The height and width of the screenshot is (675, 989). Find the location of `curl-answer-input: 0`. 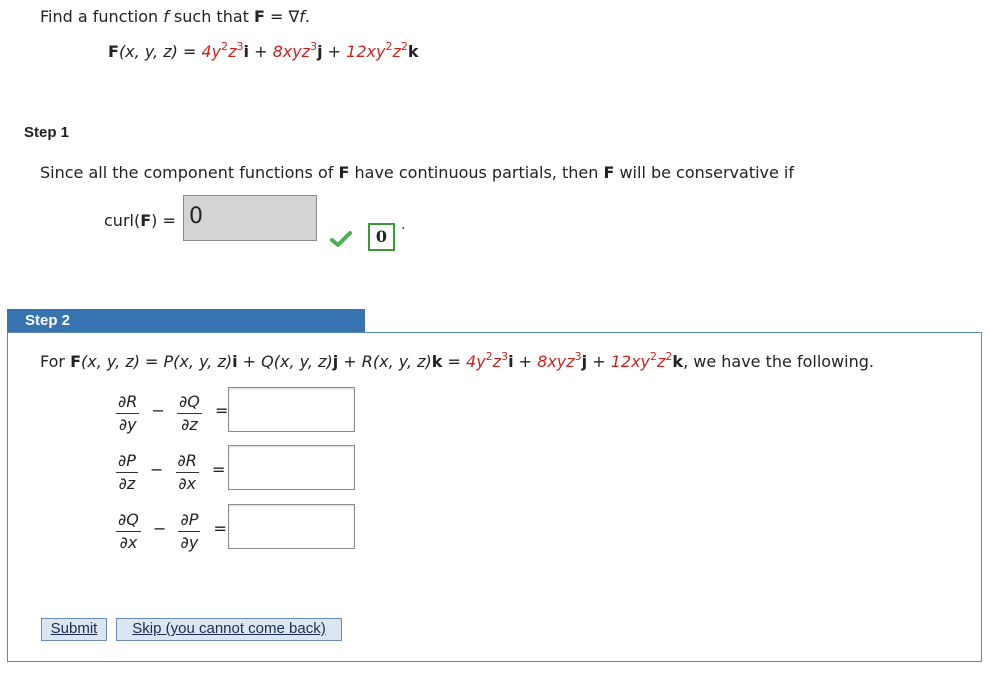

curl-answer-input: 0 is located at coordinates (250, 218).